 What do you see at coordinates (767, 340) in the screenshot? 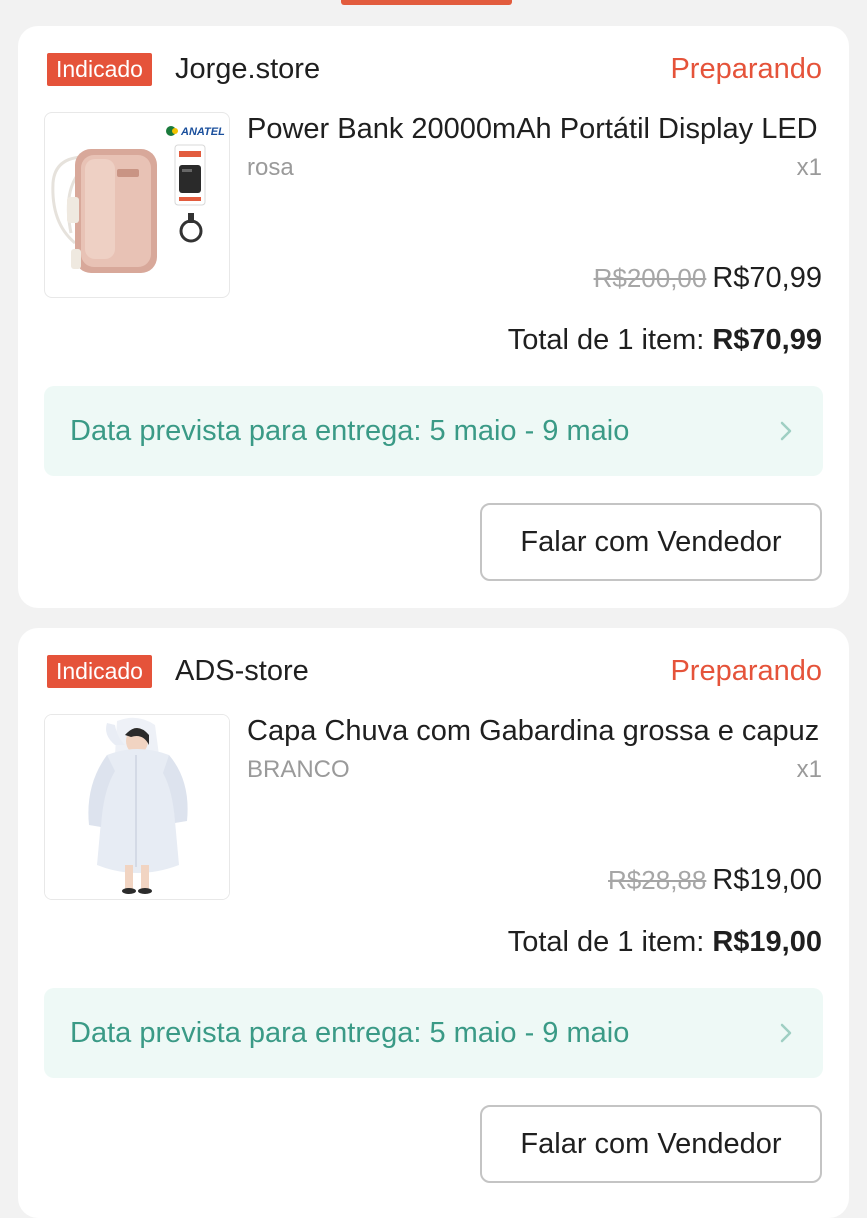
I see `total-value: R$70,99` at bounding box center [767, 340].